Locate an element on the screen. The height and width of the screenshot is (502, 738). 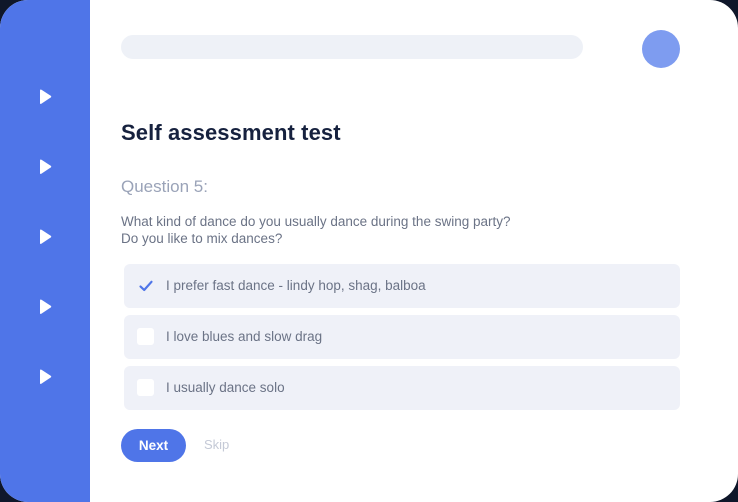
checkbox-checked is located at coordinates (145, 285).